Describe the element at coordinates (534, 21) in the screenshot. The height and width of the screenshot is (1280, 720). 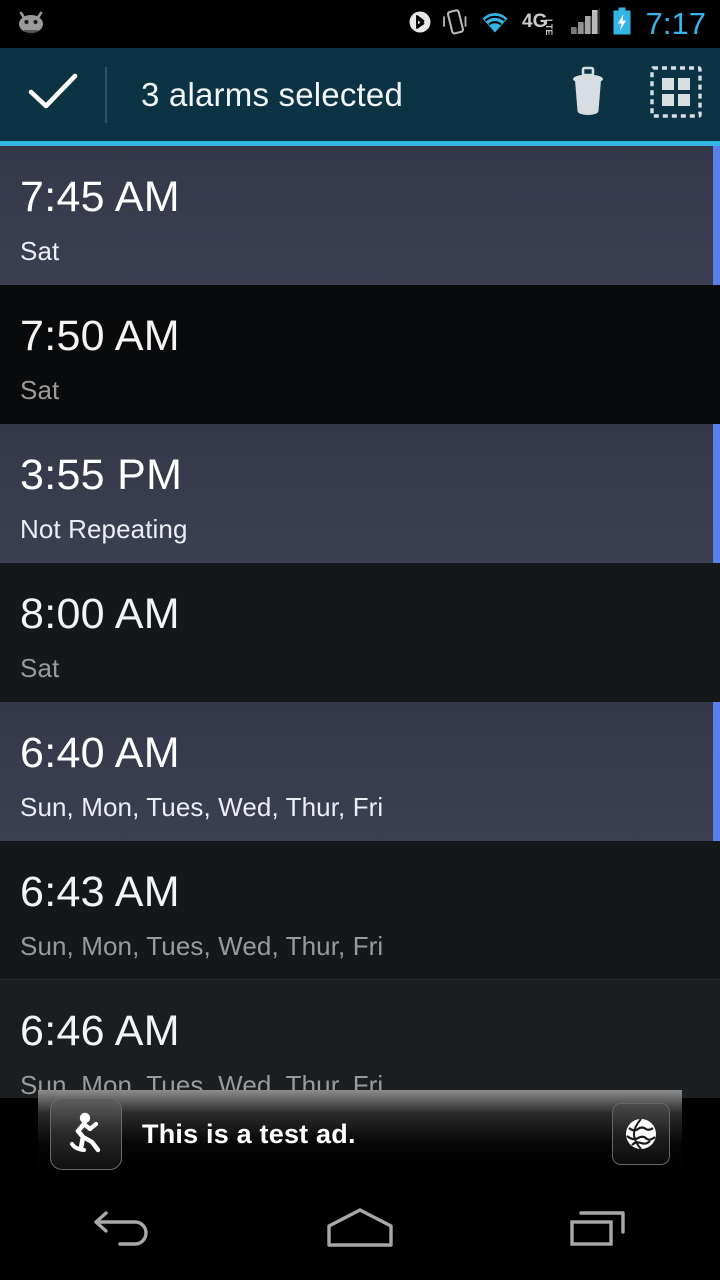
I see `svg-text: 4G` at that location.